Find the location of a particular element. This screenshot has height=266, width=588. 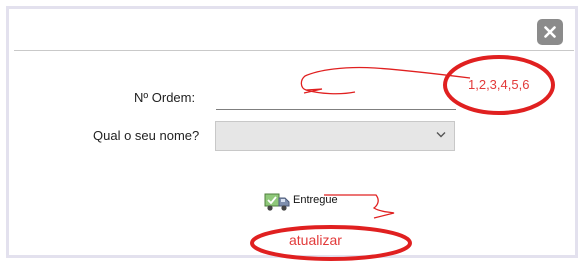

ordem-input is located at coordinates (336, 98).